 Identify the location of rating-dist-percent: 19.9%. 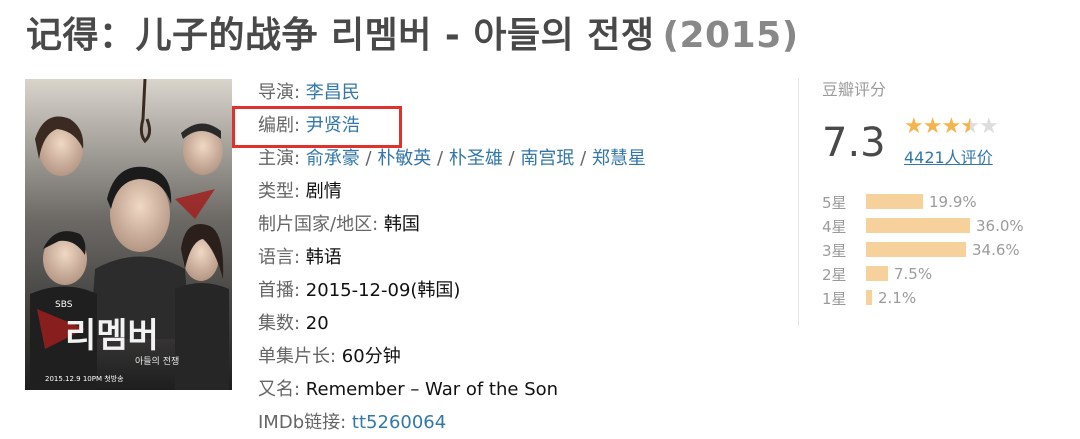
(953, 202).